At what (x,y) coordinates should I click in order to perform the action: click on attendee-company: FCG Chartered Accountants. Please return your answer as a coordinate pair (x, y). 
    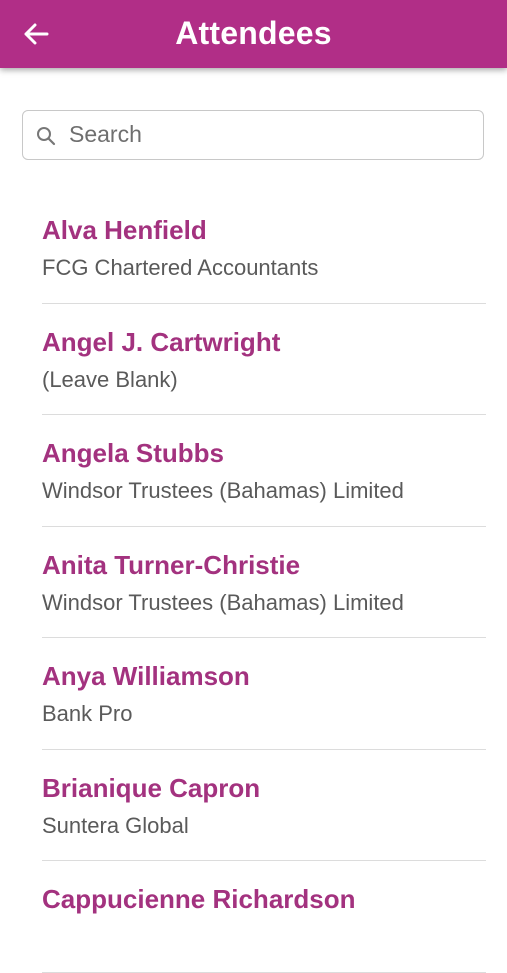
    Looking at the image, I should click on (180, 267).